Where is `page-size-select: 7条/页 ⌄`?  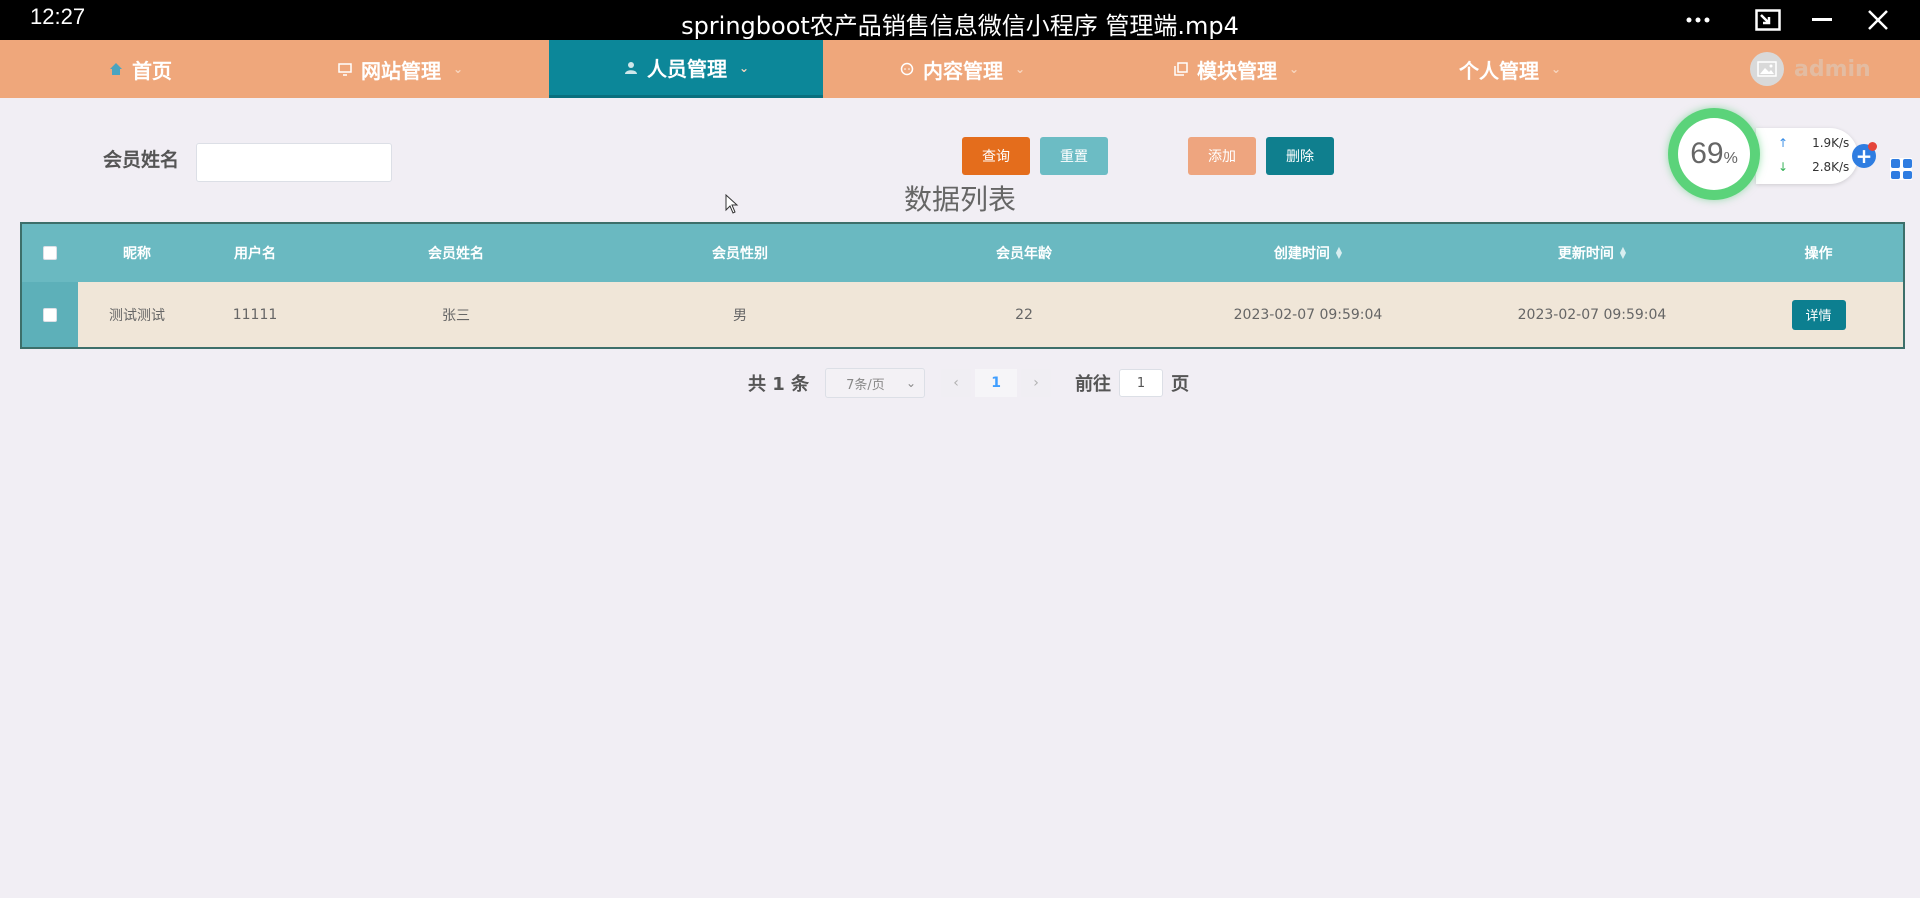
page-size-select: 7条/页 ⌄ is located at coordinates (875, 383).